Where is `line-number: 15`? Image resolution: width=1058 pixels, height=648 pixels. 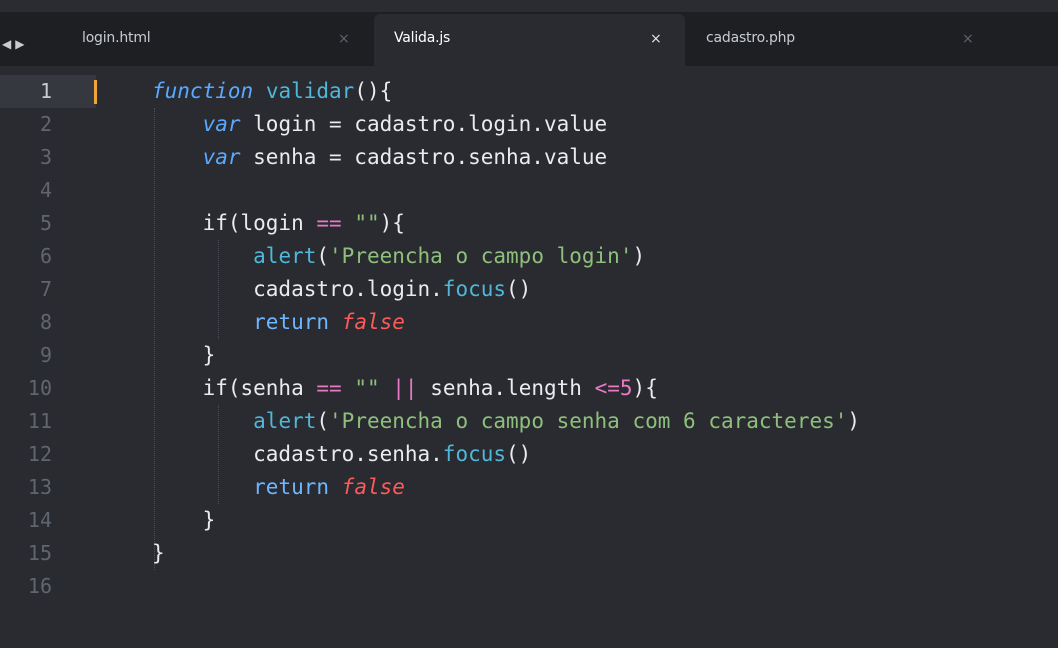 line-number: 15 is located at coordinates (39, 553).